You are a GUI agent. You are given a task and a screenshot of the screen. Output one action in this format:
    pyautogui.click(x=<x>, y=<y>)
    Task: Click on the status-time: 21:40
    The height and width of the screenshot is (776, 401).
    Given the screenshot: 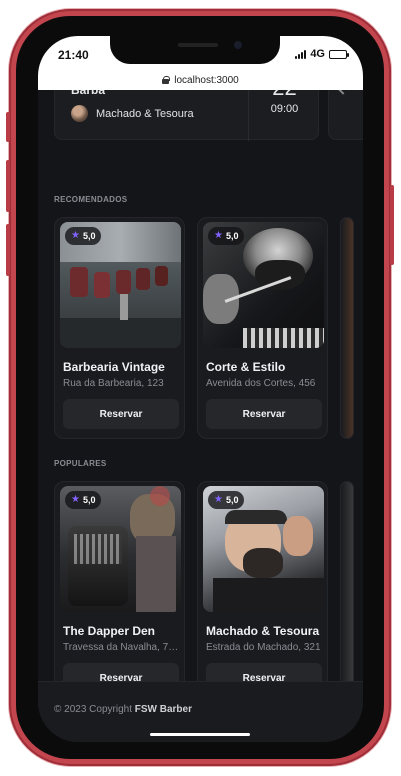 What is the action you would take?
    pyautogui.click(x=73, y=55)
    